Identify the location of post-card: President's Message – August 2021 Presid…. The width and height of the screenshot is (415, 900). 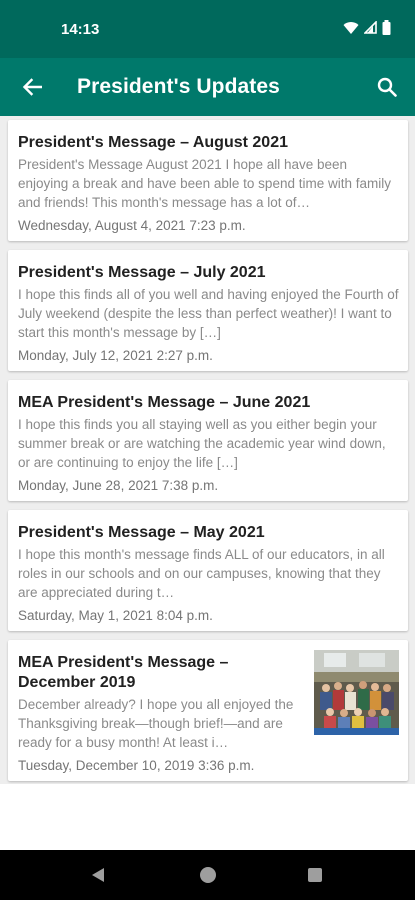
(208, 180).